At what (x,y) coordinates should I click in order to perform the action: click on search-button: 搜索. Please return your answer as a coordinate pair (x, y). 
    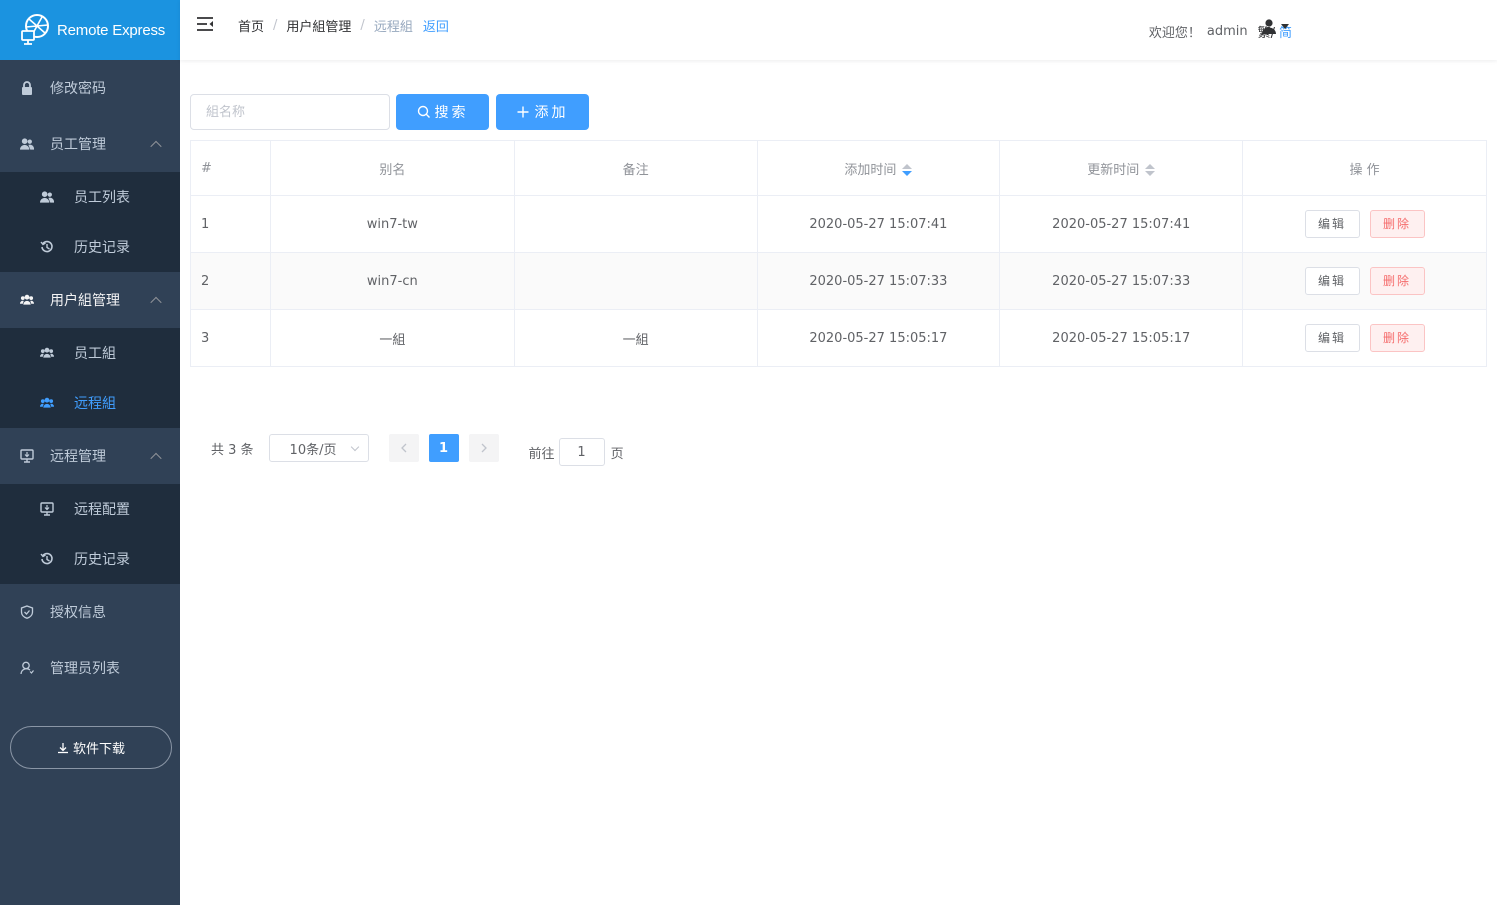
    Looking at the image, I should click on (442, 112).